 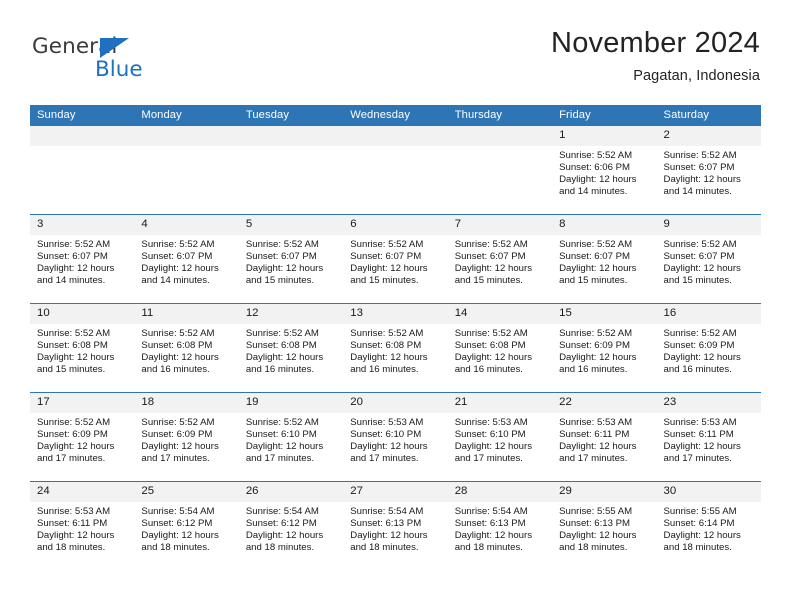 What do you see at coordinates (72, 257) in the screenshot?
I see `sunset-text: Sunset: 6:07 PM` at bounding box center [72, 257].